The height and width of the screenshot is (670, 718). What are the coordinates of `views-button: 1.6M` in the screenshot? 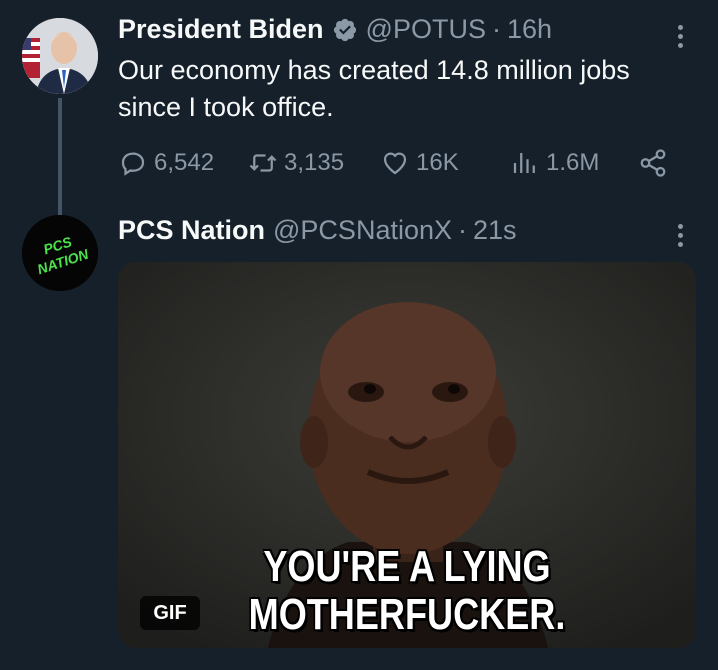 It's located at (554, 163).